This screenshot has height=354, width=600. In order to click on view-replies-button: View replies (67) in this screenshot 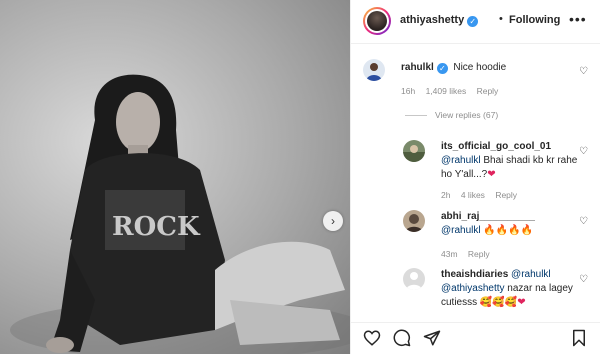, I will do `click(451, 115)`.